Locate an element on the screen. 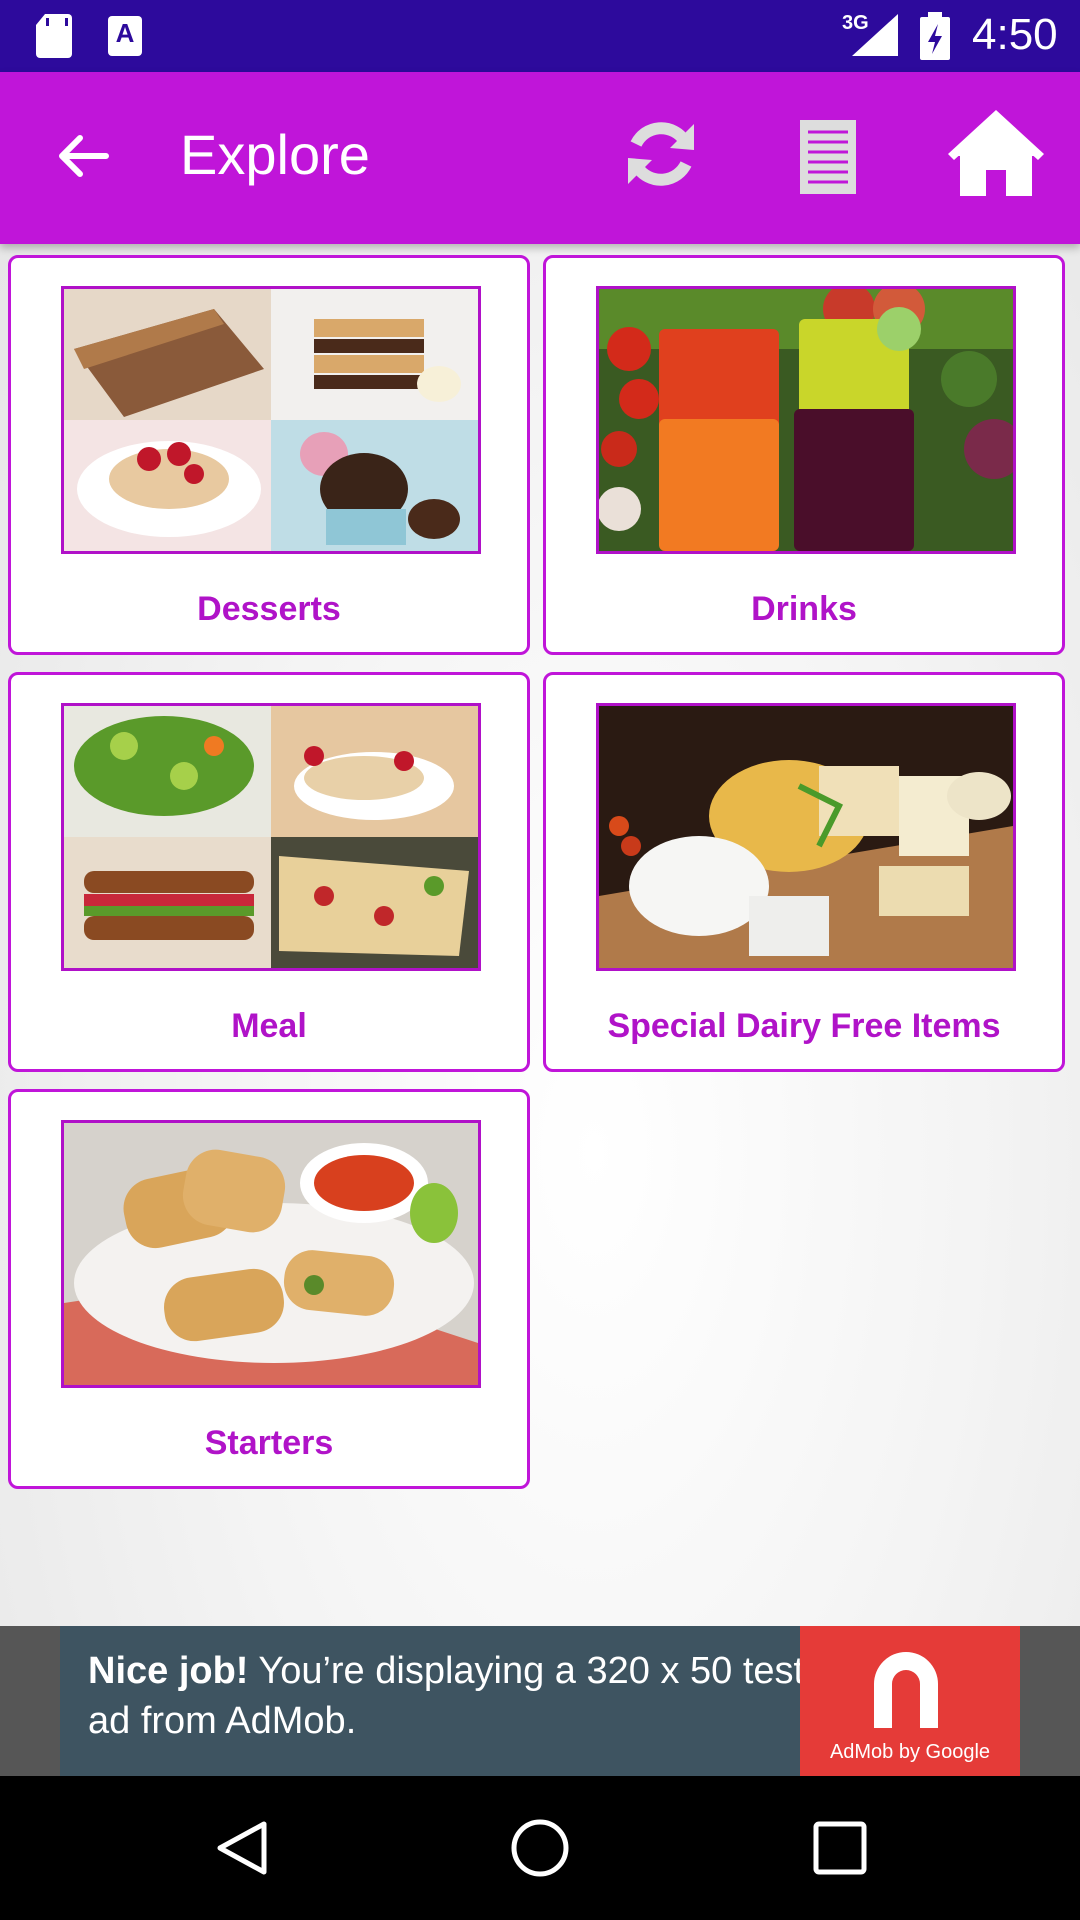 This screenshot has height=1920, width=1080. category-label: Drinks is located at coordinates (804, 609).